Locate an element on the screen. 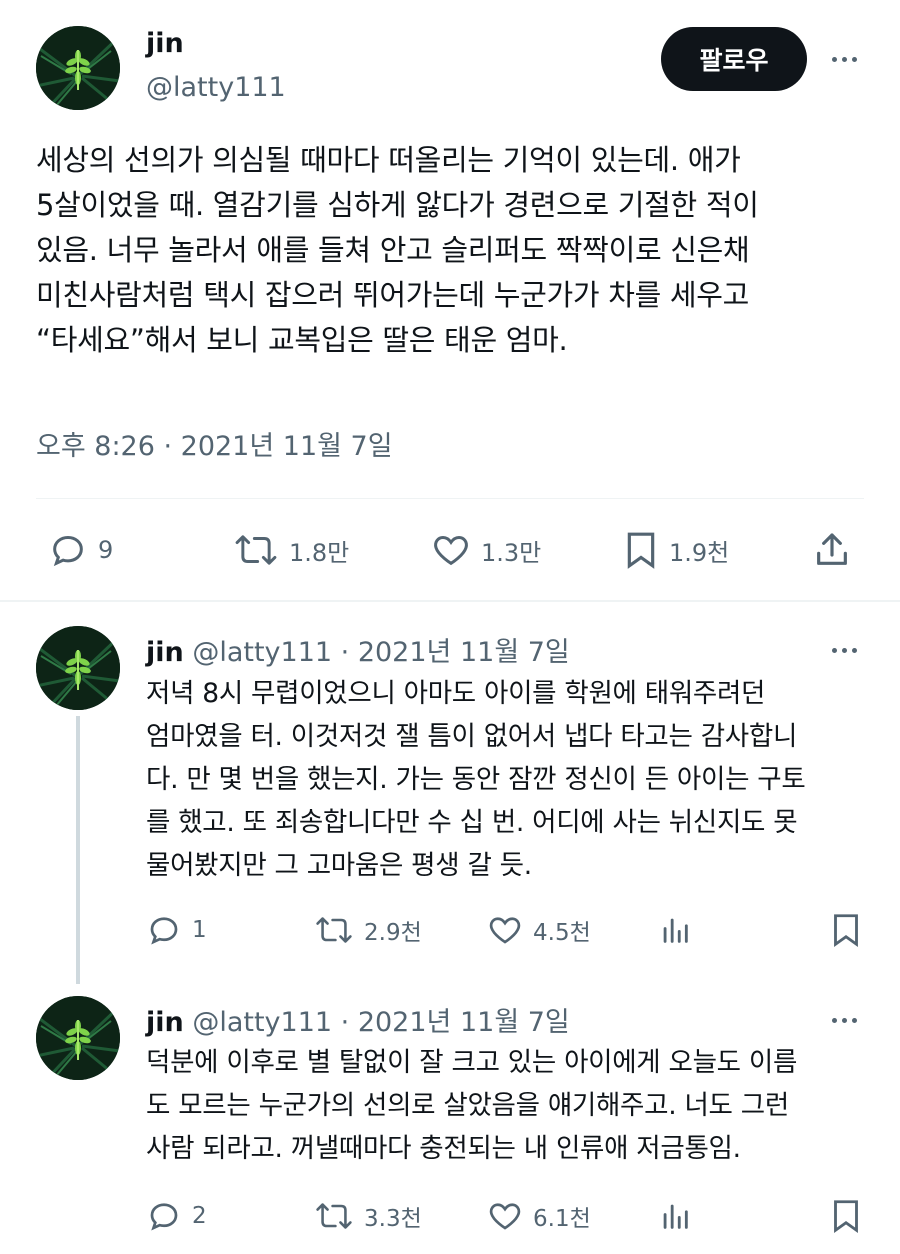 The height and width of the screenshot is (1254, 900). author-avatar is located at coordinates (78, 68).